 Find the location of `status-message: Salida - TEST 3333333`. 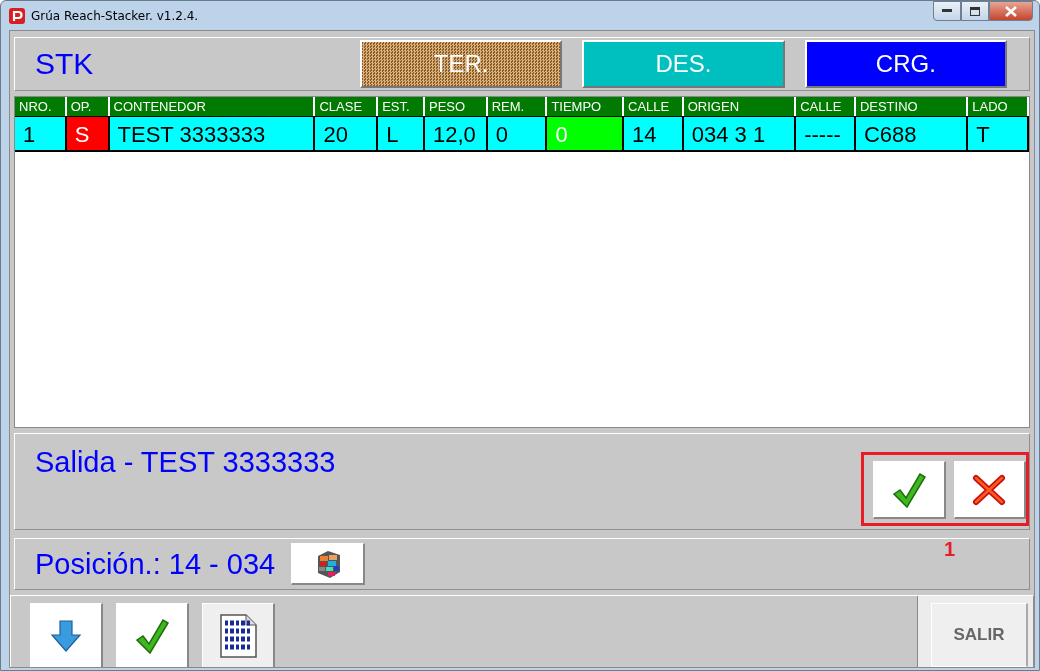

status-message: Salida - TEST 3333333 is located at coordinates (185, 463).